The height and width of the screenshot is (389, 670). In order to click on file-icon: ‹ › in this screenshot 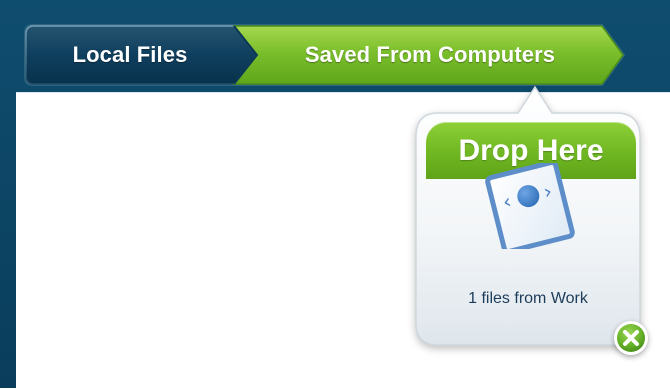, I will do `click(530, 207)`.